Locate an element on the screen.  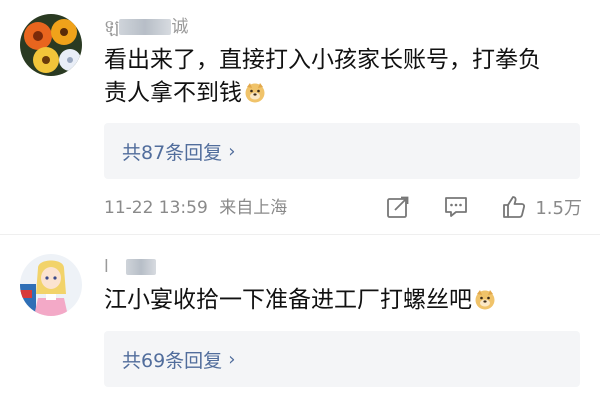
thumbs-up-icon is located at coordinates (514, 207).